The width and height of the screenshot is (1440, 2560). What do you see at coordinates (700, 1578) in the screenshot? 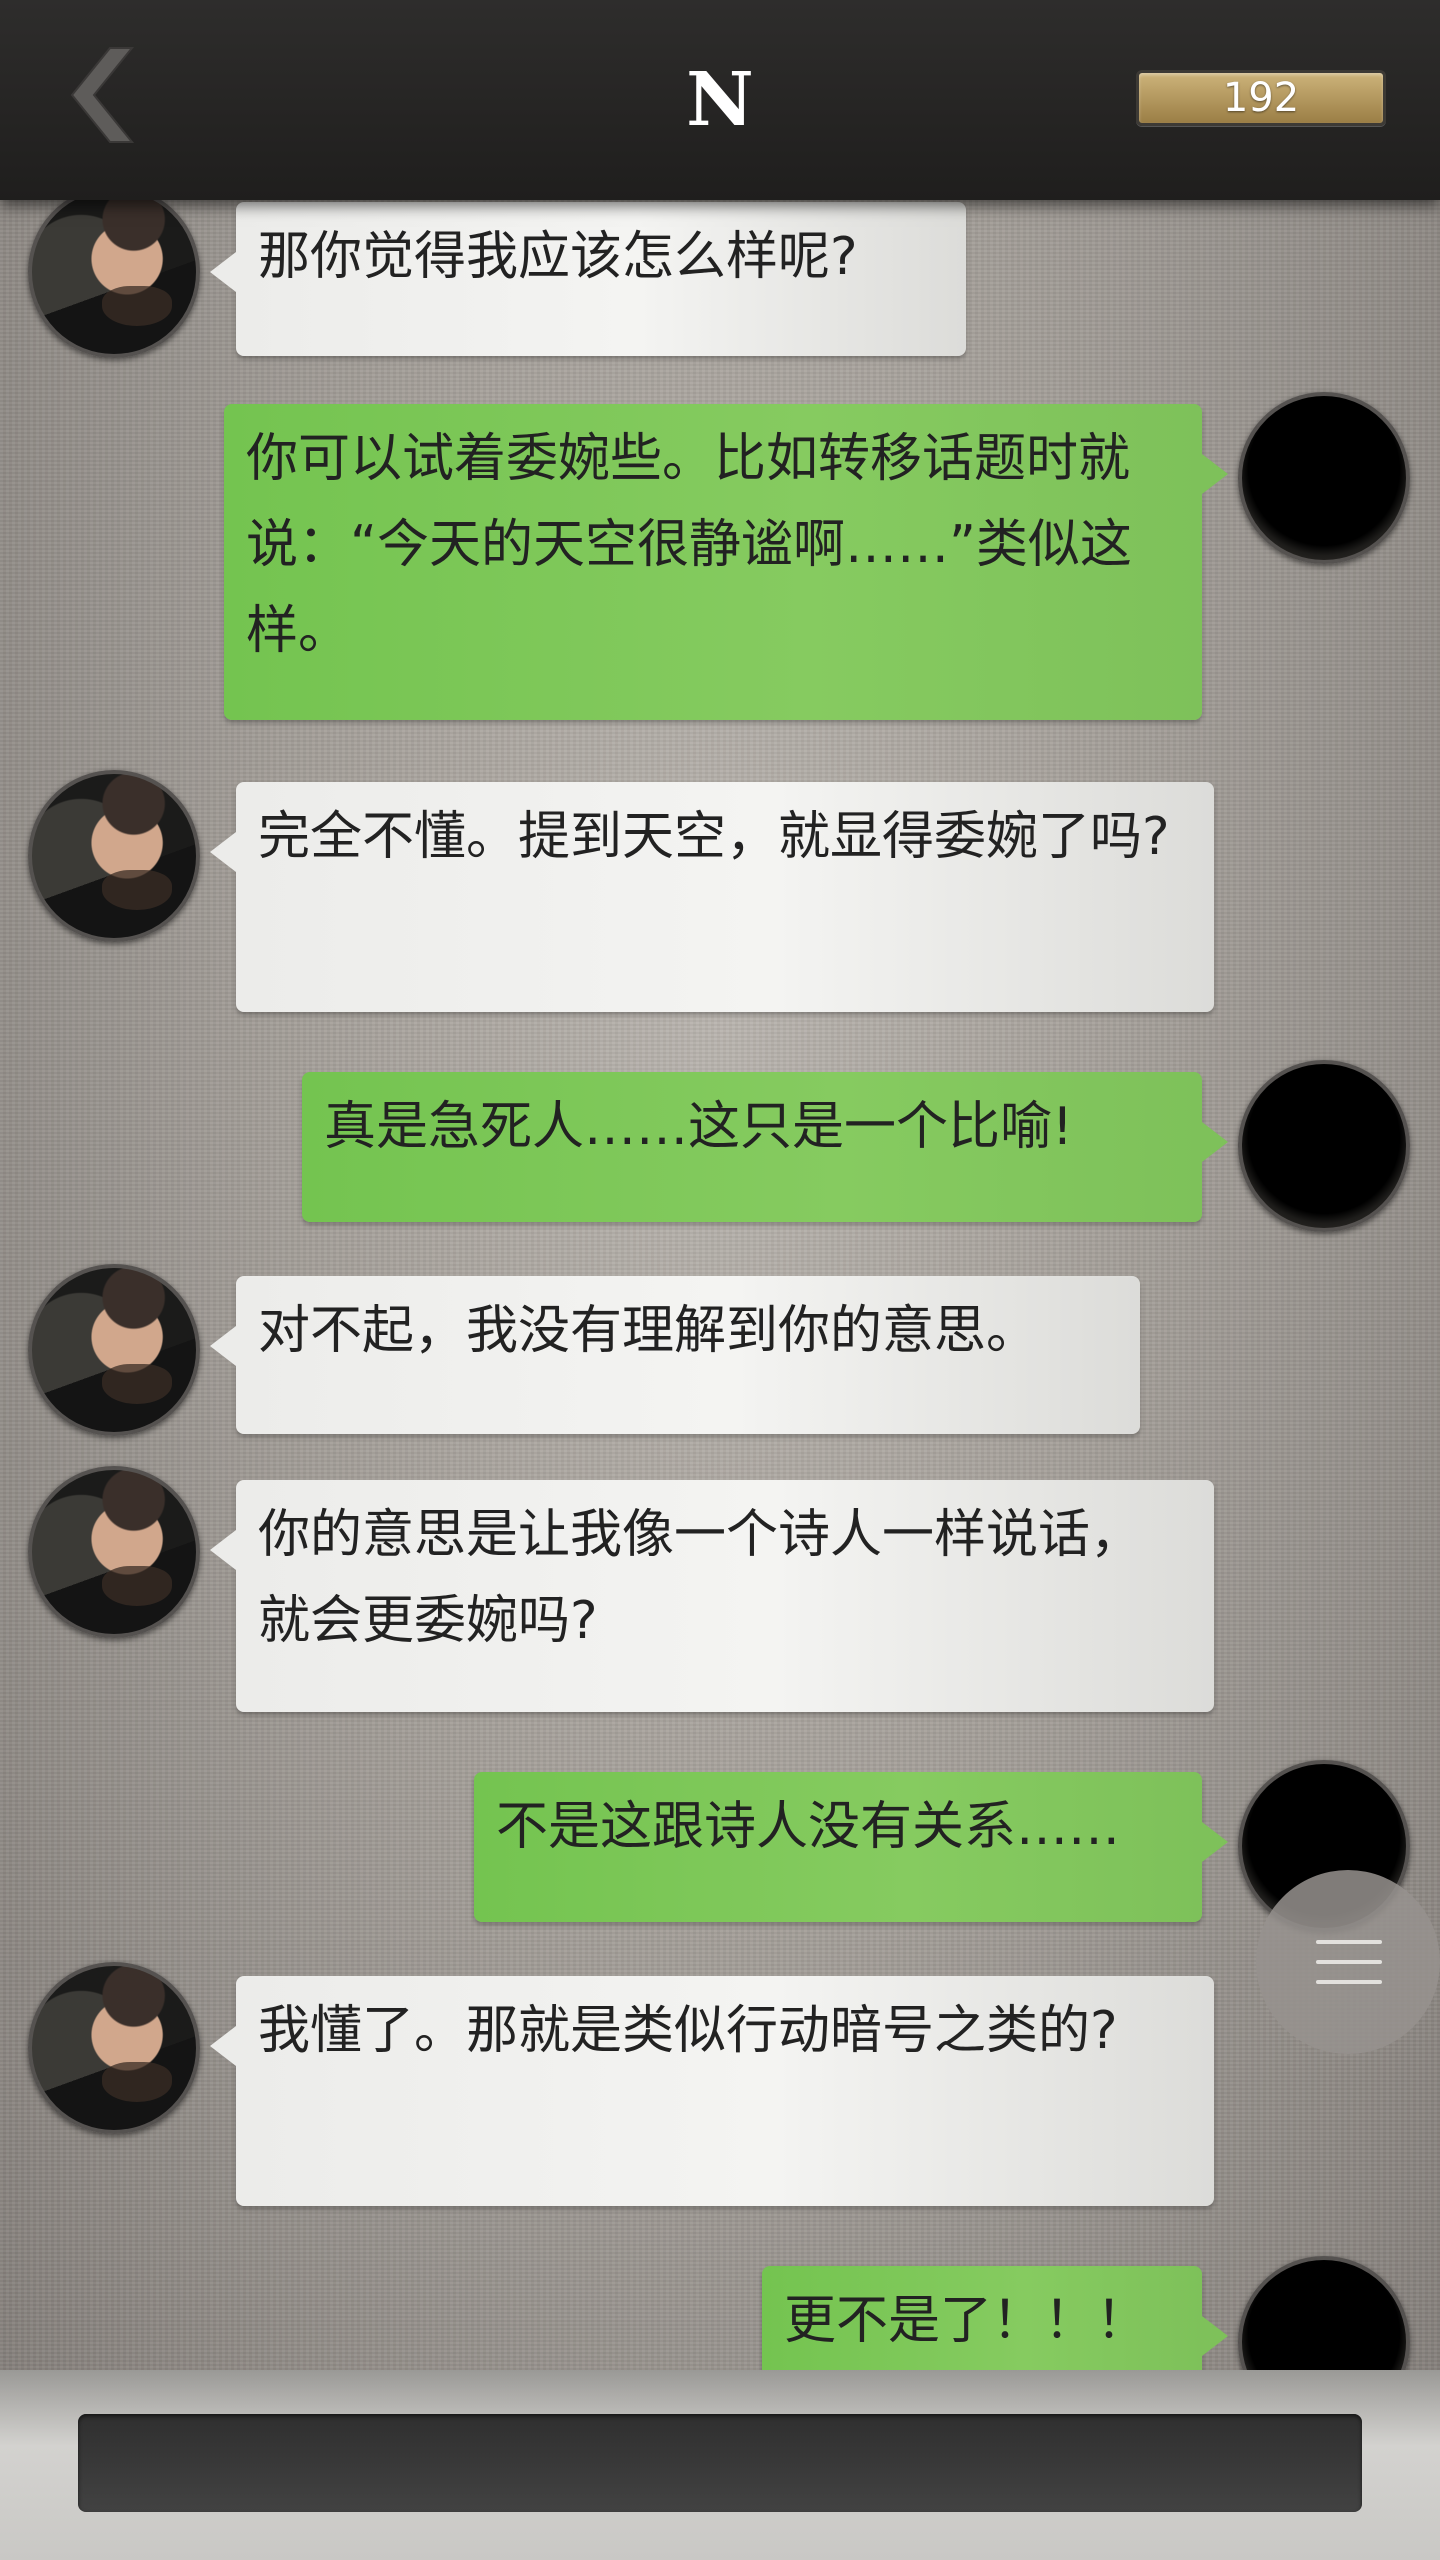
I see `message-text: 你的意思是让我像一个诗人一样说话，就会更委婉吗?` at bounding box center [700, 1578].